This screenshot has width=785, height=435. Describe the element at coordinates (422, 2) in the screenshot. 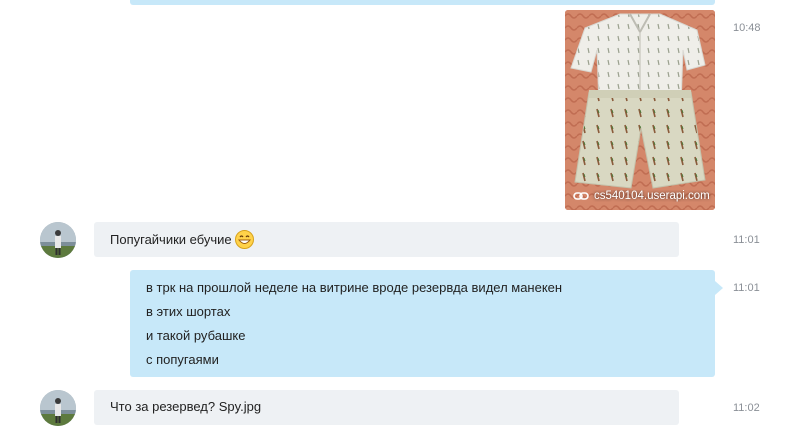

I see `previous-message-bubble` at that location.